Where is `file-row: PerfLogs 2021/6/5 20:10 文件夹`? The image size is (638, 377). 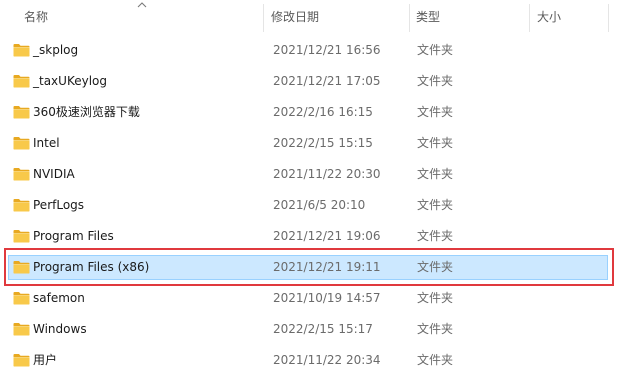
file-row: PerfLogs 2021/6/5 20:10 文件夹 is located at coordinates (319, 205).